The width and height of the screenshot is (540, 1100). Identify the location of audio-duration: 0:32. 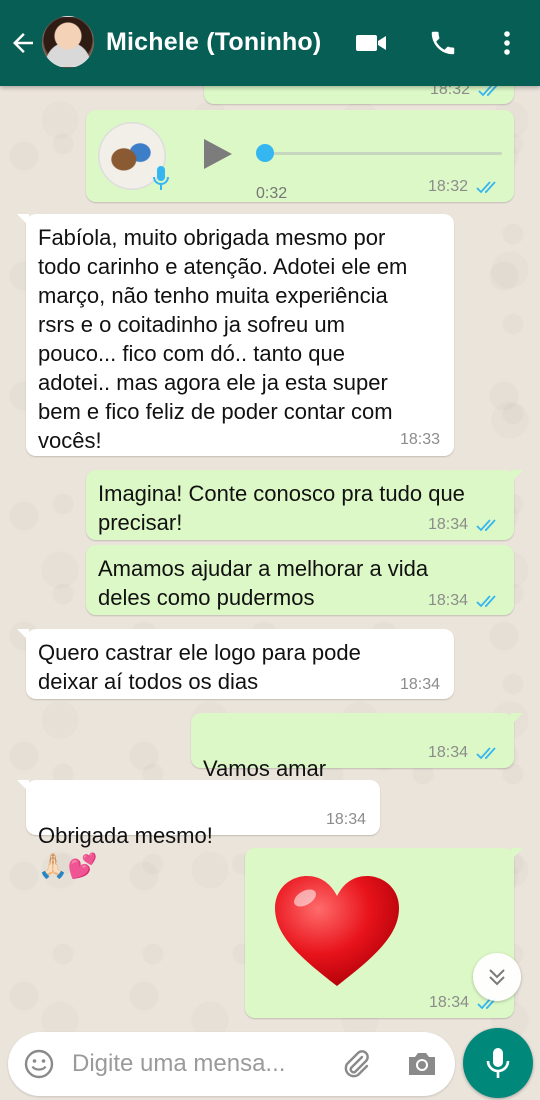
(272, 193).